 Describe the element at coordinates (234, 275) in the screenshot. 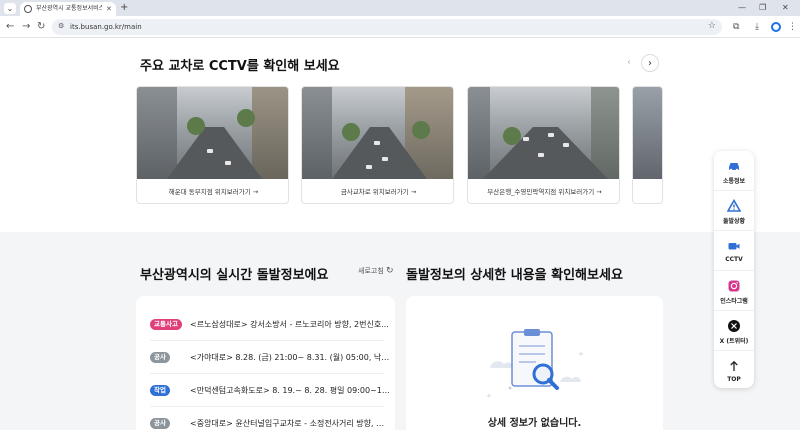

I see `incidents-section-title: 부산광역시의 실시간 돌발정보에요` at that location.